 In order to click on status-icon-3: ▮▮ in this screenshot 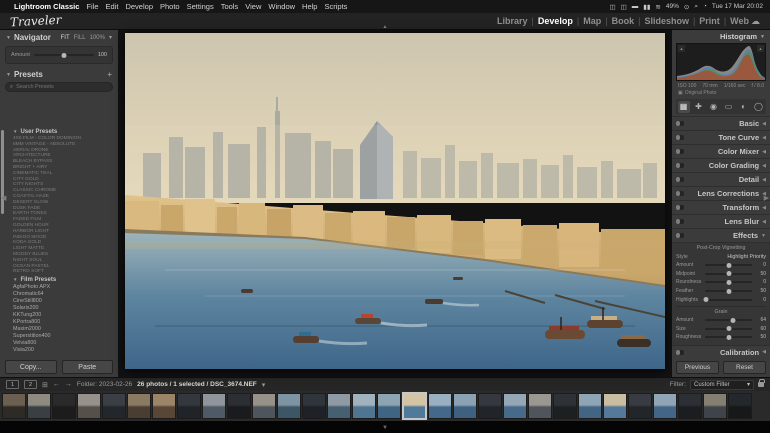, I will do `click(646, 7)`.